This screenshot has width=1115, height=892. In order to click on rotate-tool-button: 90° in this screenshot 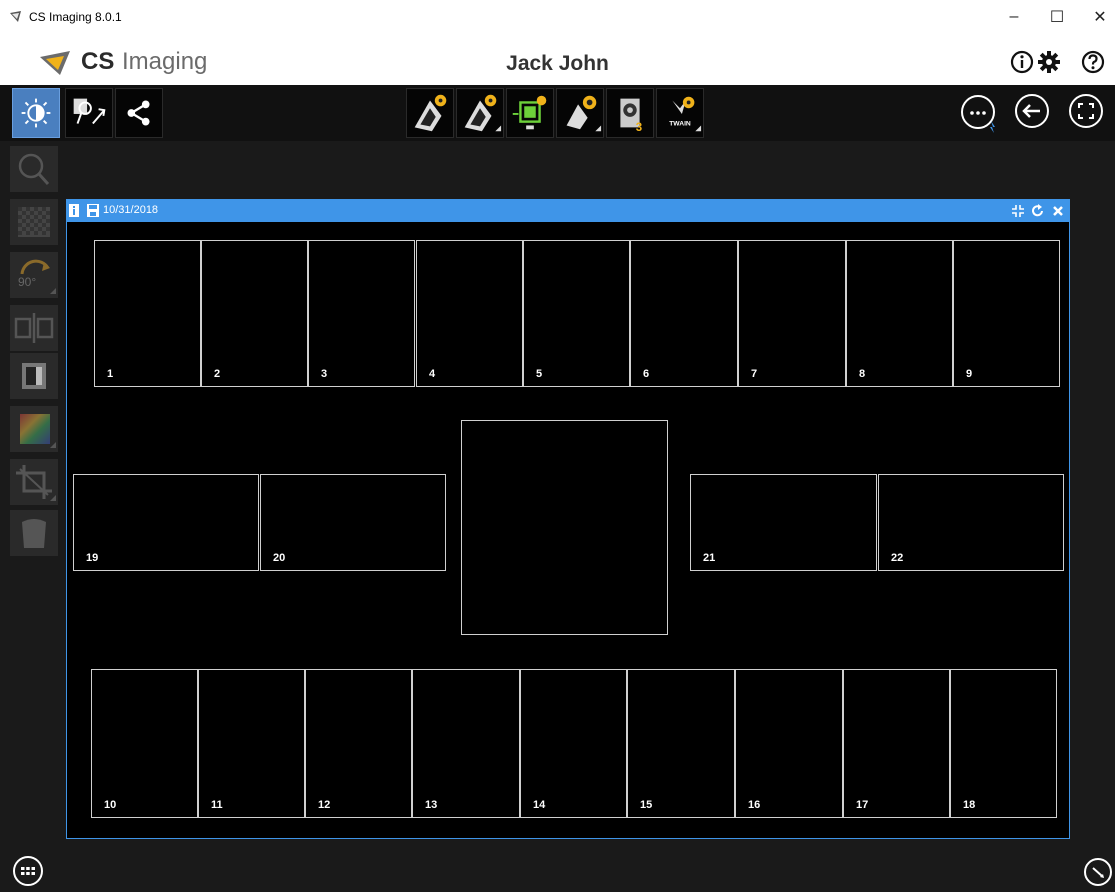, I will do `click(34, 275)`.